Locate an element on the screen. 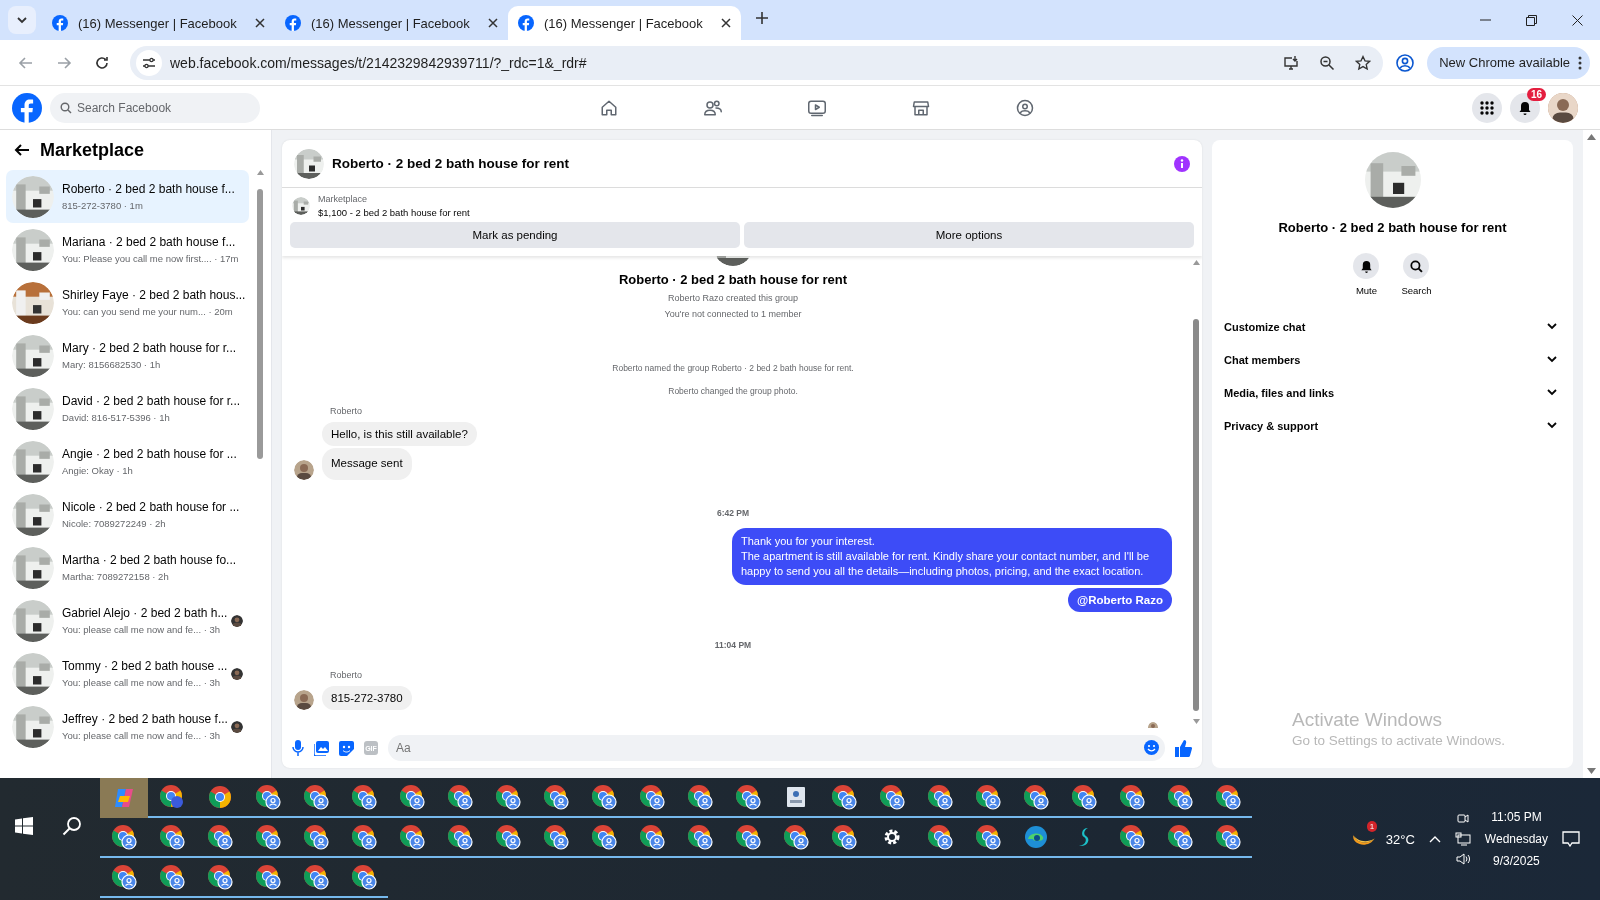 This screenshot has height=900, width=1600. people-icon is located at coordinates (713, 107).